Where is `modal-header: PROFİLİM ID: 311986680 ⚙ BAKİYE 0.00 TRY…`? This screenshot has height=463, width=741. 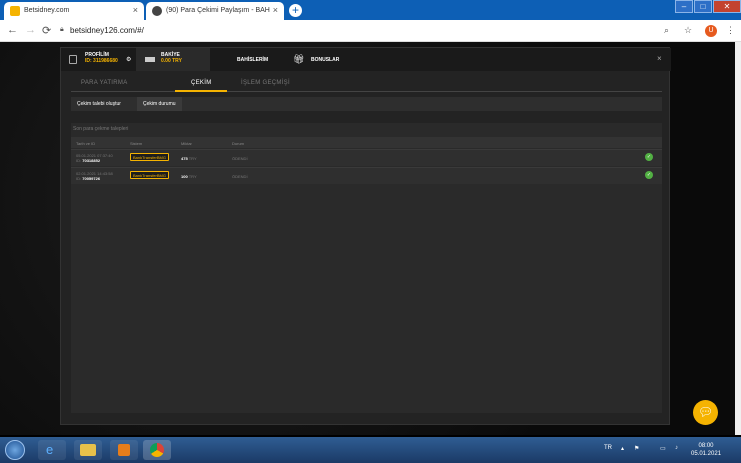 modal-header: PROFİLİM ID: 311986680 ⚙ BAKİYE 0.00 TRY… is located at coordinates (366, 59).